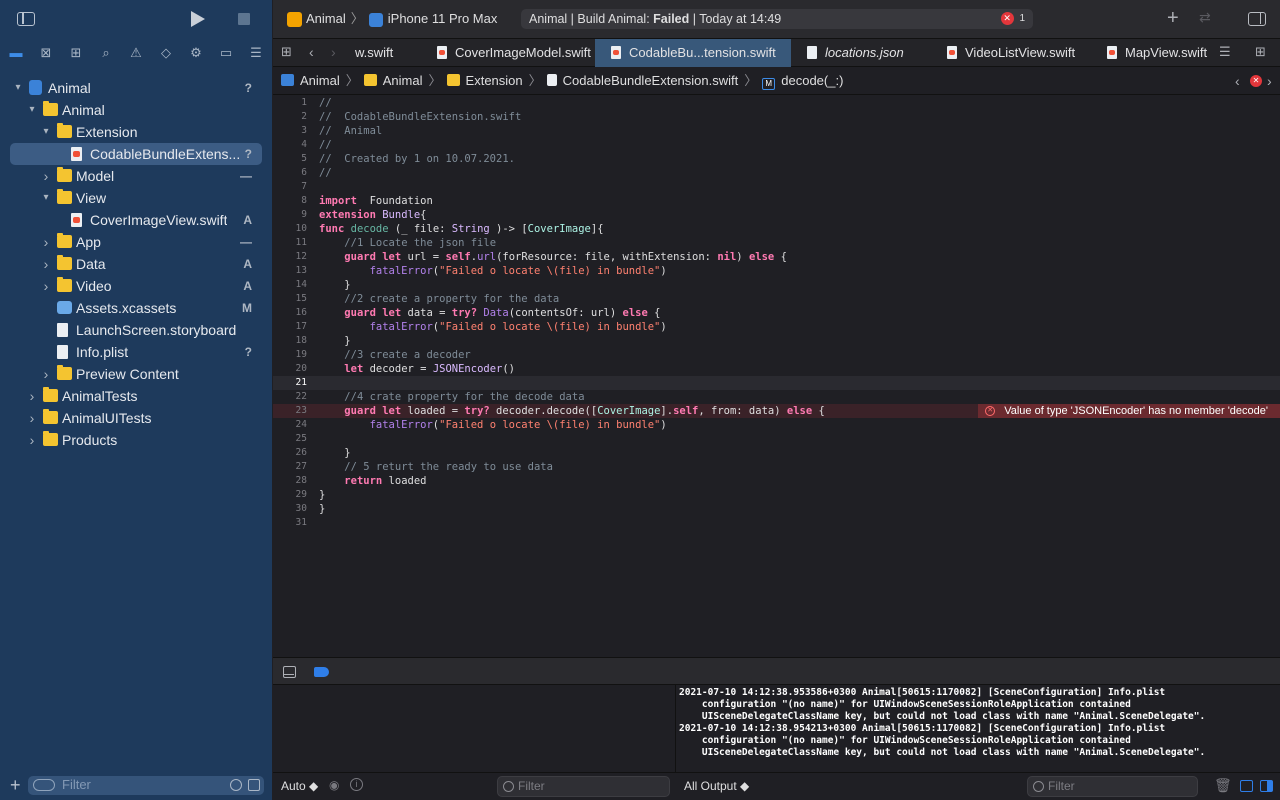 The width and height of the screenshot is (1280, 800). I want to click on jump-bar-item: Extension, so click(484, 80).